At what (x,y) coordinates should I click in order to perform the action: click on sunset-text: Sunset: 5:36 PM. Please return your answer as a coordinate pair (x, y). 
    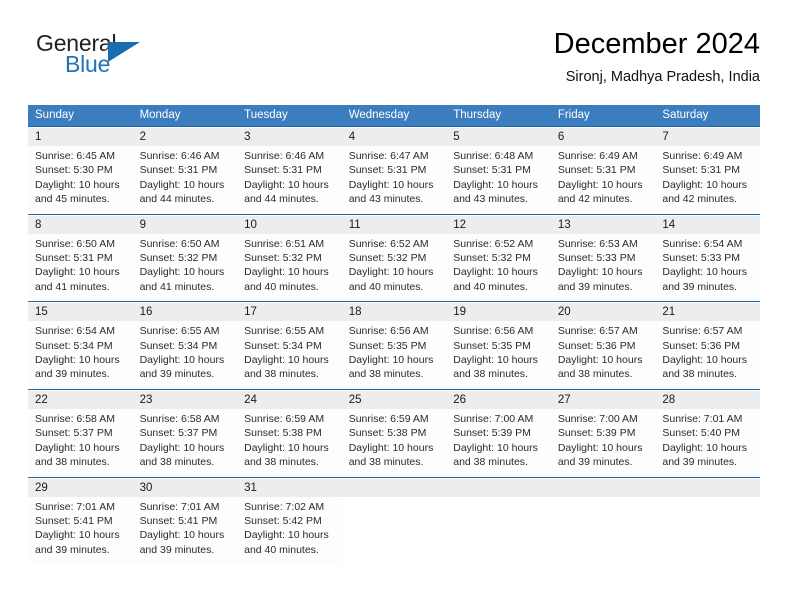
    Looking at the image, I should click on (701, 345).